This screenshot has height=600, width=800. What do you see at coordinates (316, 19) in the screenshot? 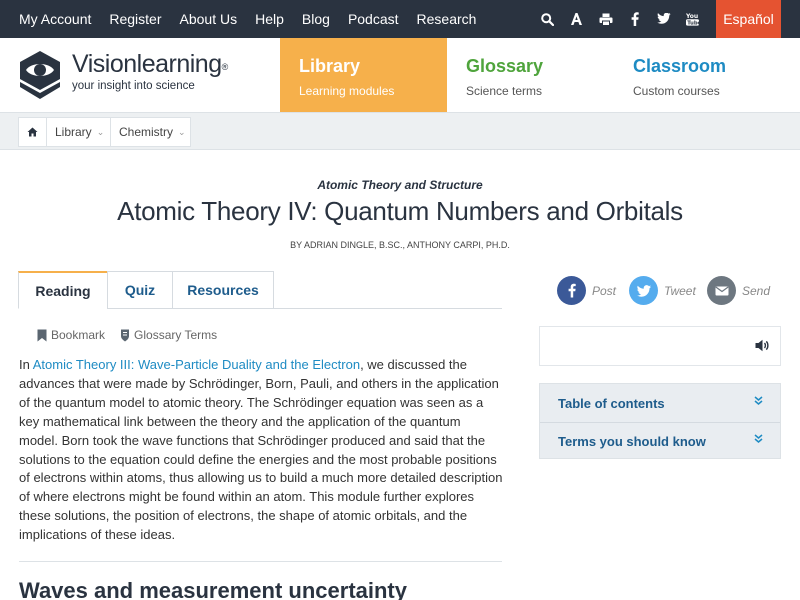
I see `blog-link: Blog` at bounding box center [316, 19].